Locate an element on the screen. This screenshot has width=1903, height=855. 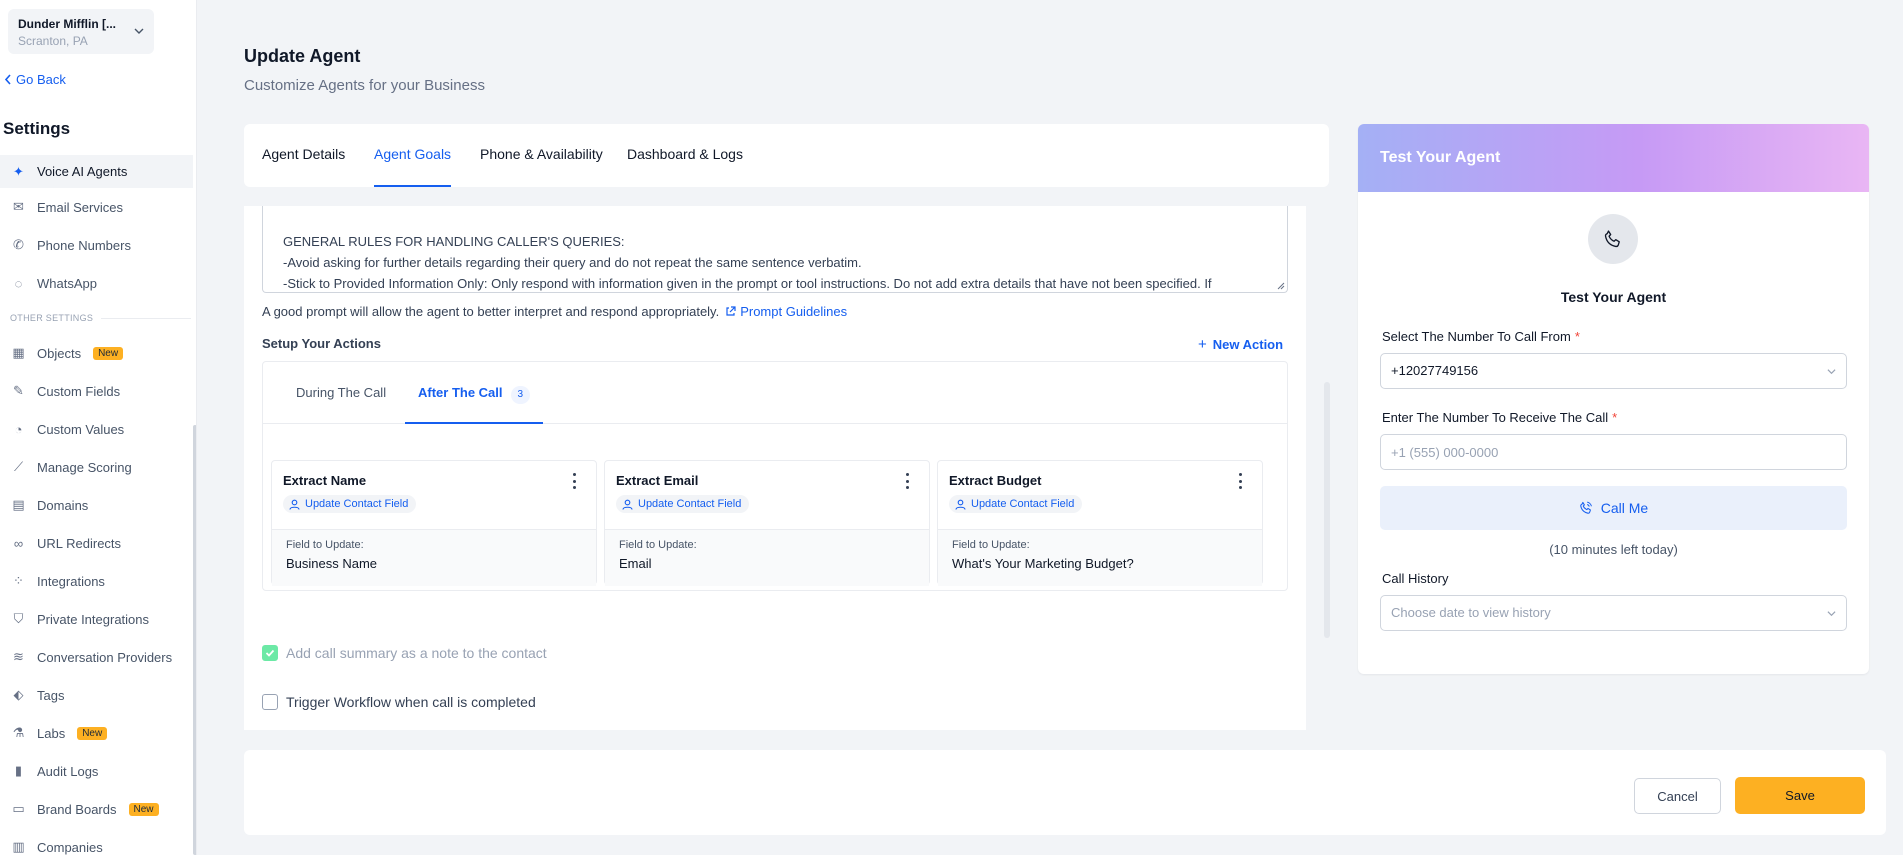
sidebar-item-label: URL Redirects is located at coordinates (79, 543).